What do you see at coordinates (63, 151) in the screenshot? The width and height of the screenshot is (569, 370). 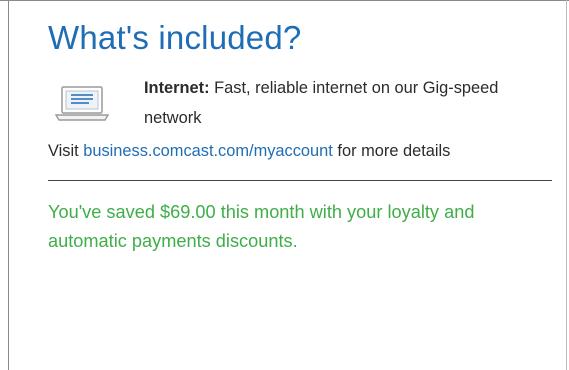 I see `details-prefix: Visit` at bounding box center [63, 151].